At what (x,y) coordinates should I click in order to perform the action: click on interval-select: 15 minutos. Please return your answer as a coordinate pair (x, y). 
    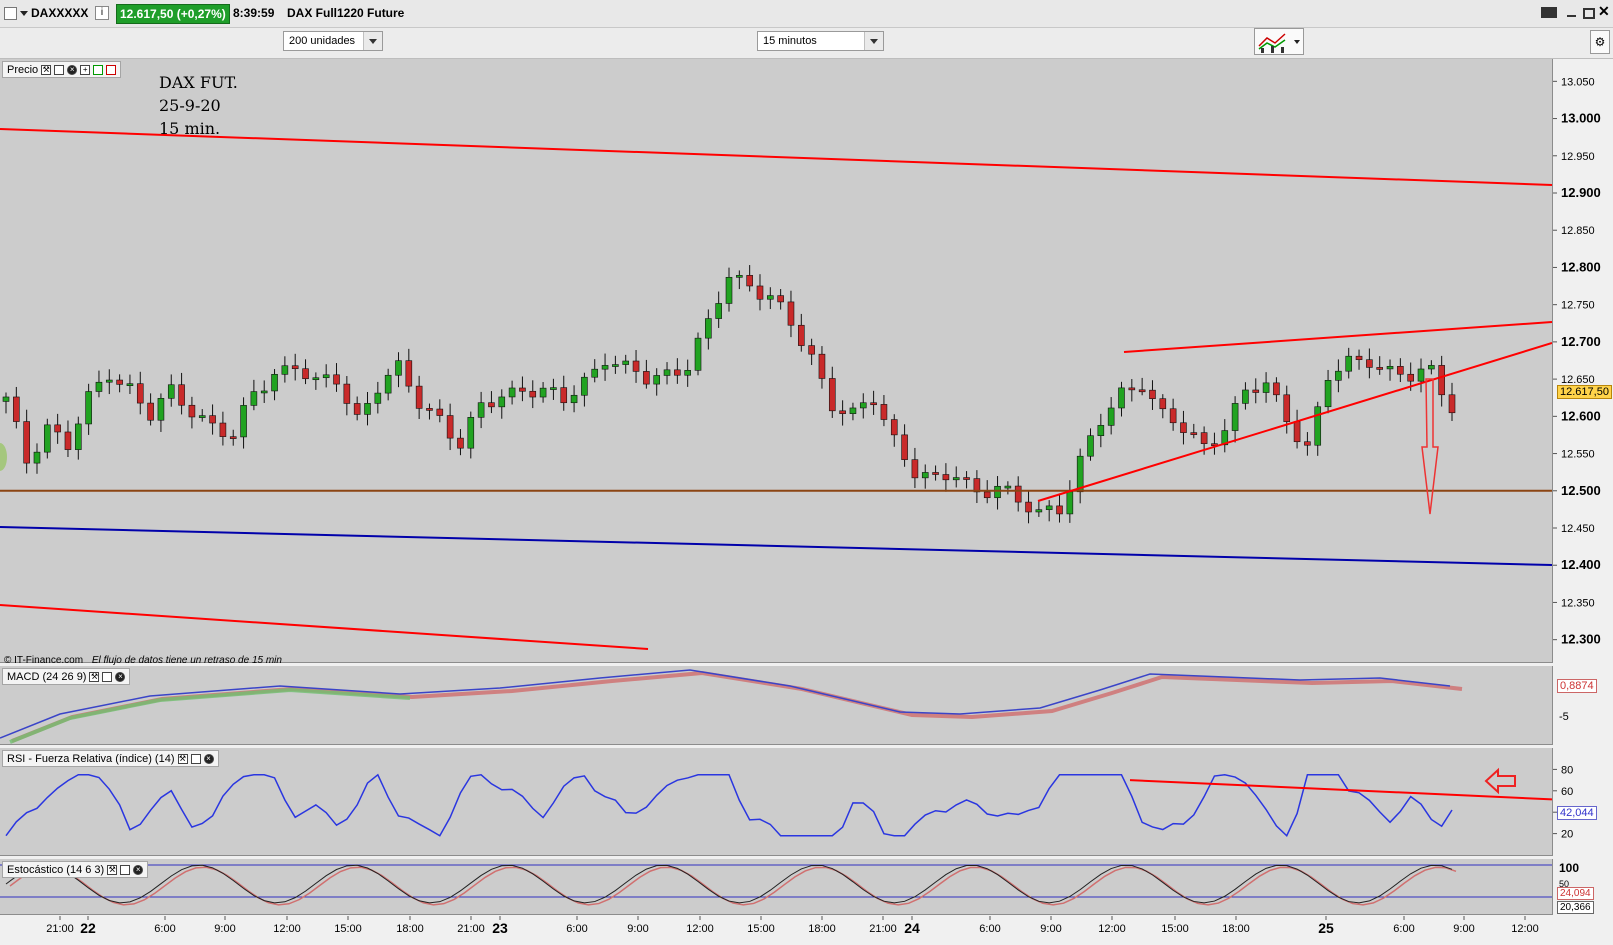
    Looking at the image, I should click on (820, 41).